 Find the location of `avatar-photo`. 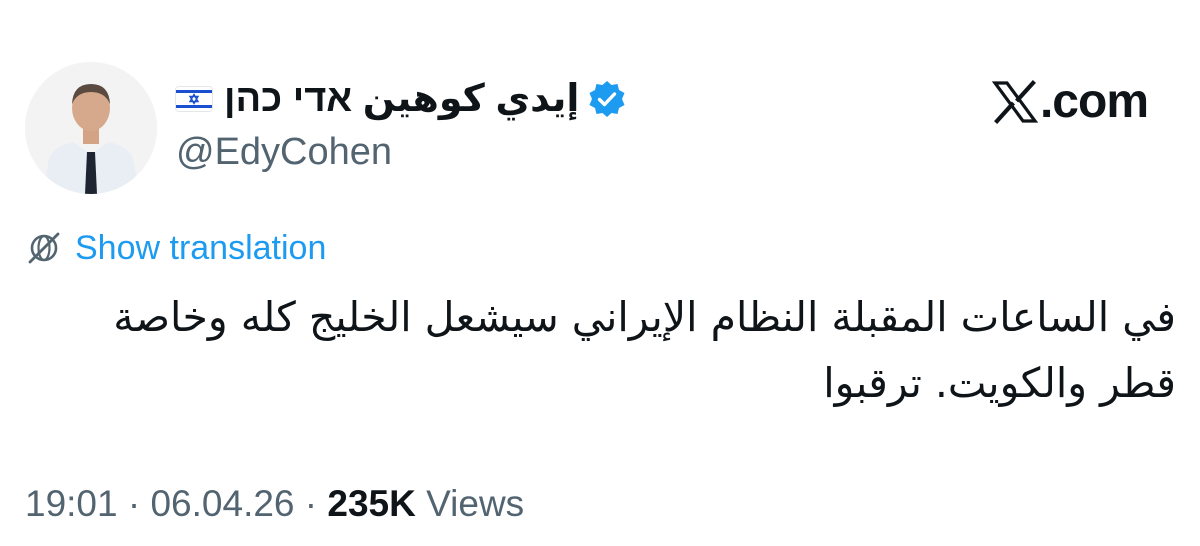

avatar-photo is located at coordinates (91, 128).